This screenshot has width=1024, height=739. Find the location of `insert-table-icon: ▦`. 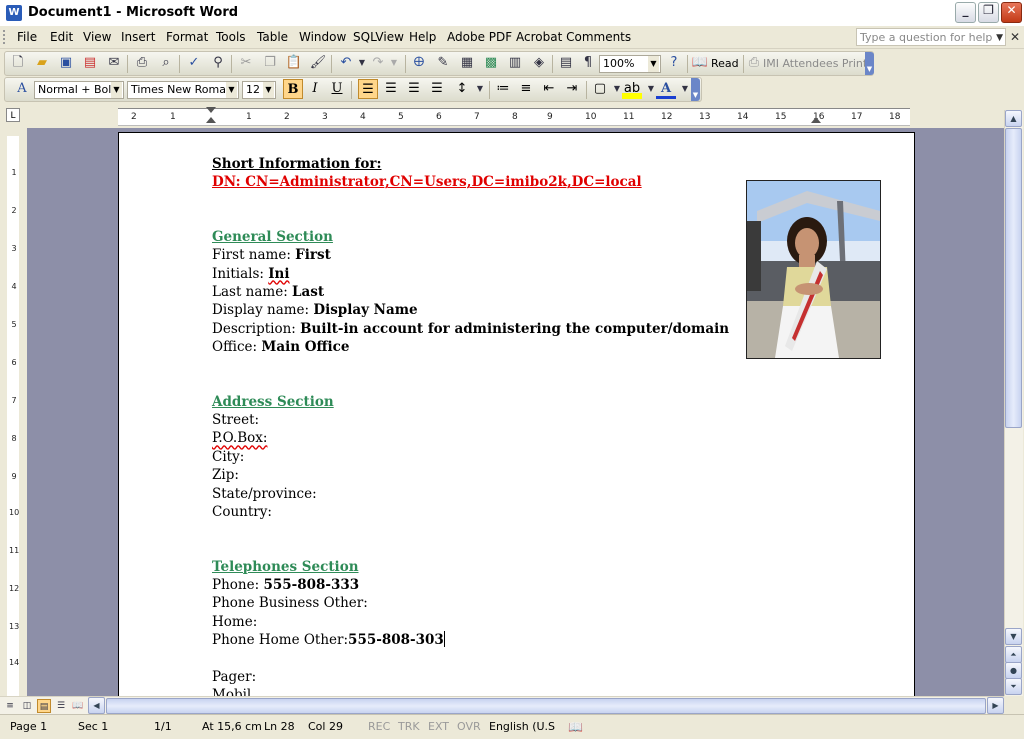

insert-table-icon: ▦ is located at coordinates (467, 63).